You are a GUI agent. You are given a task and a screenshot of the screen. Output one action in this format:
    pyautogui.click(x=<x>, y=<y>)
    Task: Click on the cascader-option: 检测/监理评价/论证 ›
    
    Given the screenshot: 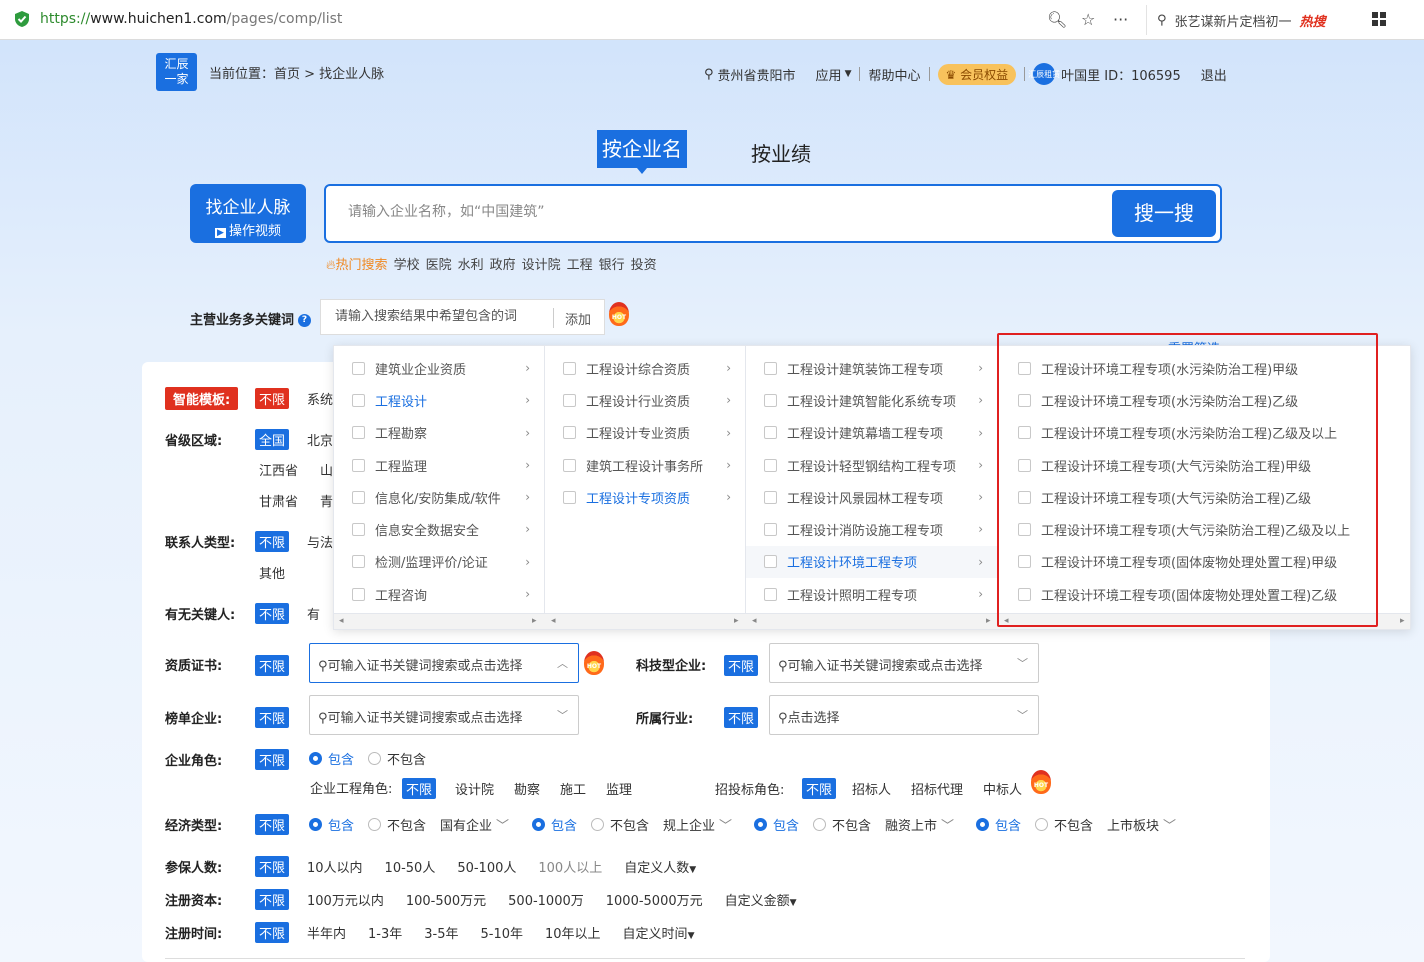 What is the action you would take?
    pyautogui.click(x=439, y=562)
    